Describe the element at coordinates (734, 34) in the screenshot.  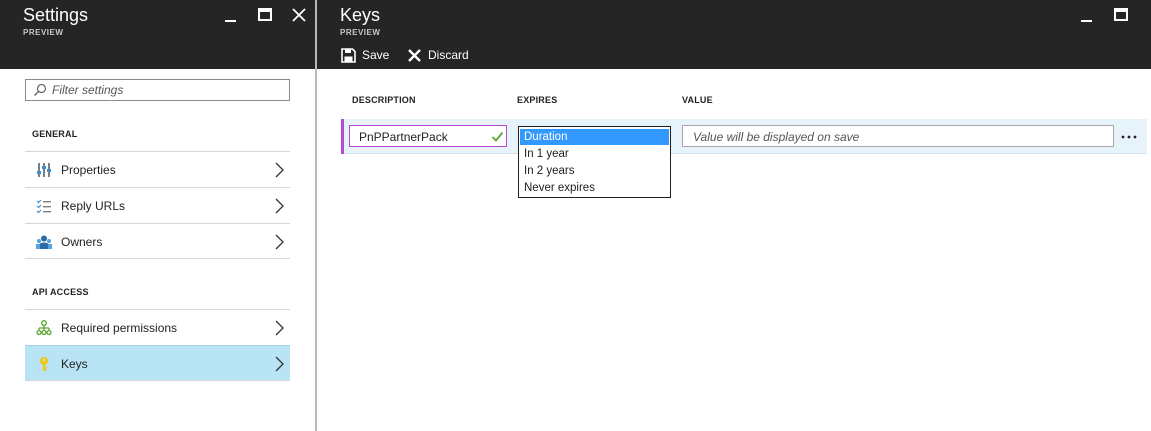
I see `keys-header: Keys PREVIEW Save Discard` at that location.